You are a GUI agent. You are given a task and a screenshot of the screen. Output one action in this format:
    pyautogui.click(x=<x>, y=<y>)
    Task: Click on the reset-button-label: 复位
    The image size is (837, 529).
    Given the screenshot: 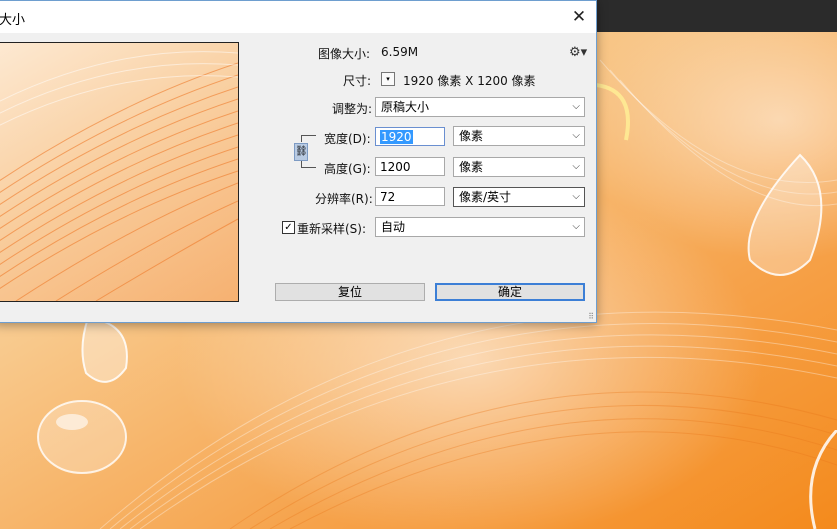 What is the action you would take?
    pyautogui.click(x=349, y=292)
    